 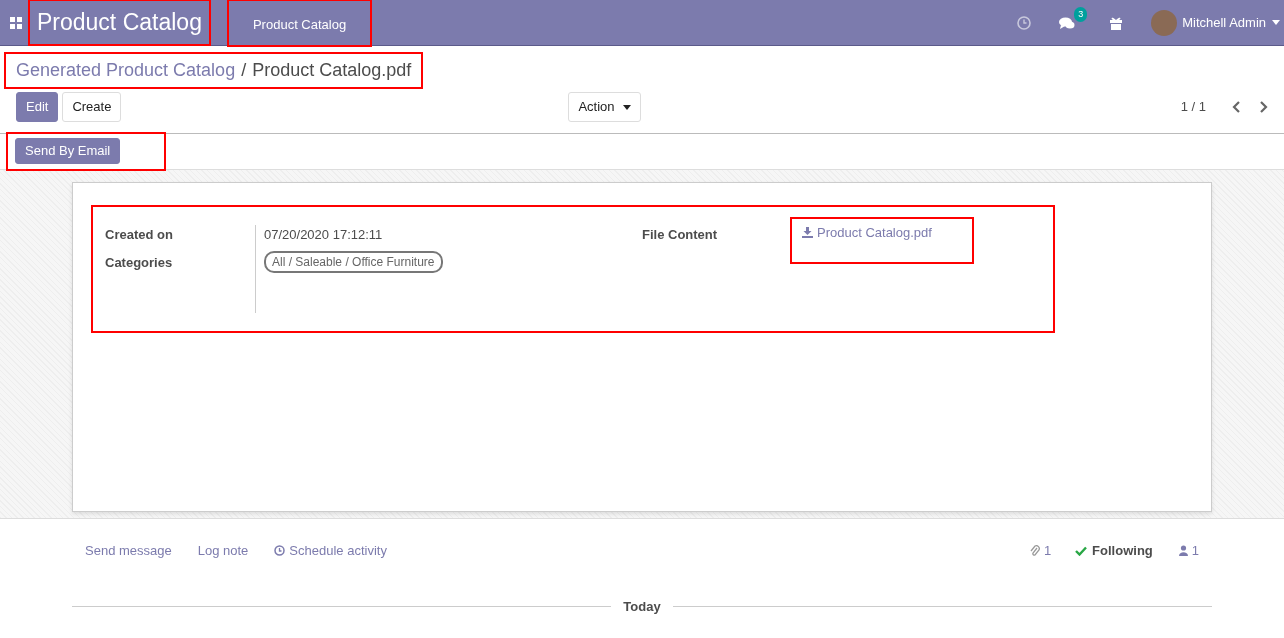 I want to click on following-button: Following, so click(x=1114, y=551).